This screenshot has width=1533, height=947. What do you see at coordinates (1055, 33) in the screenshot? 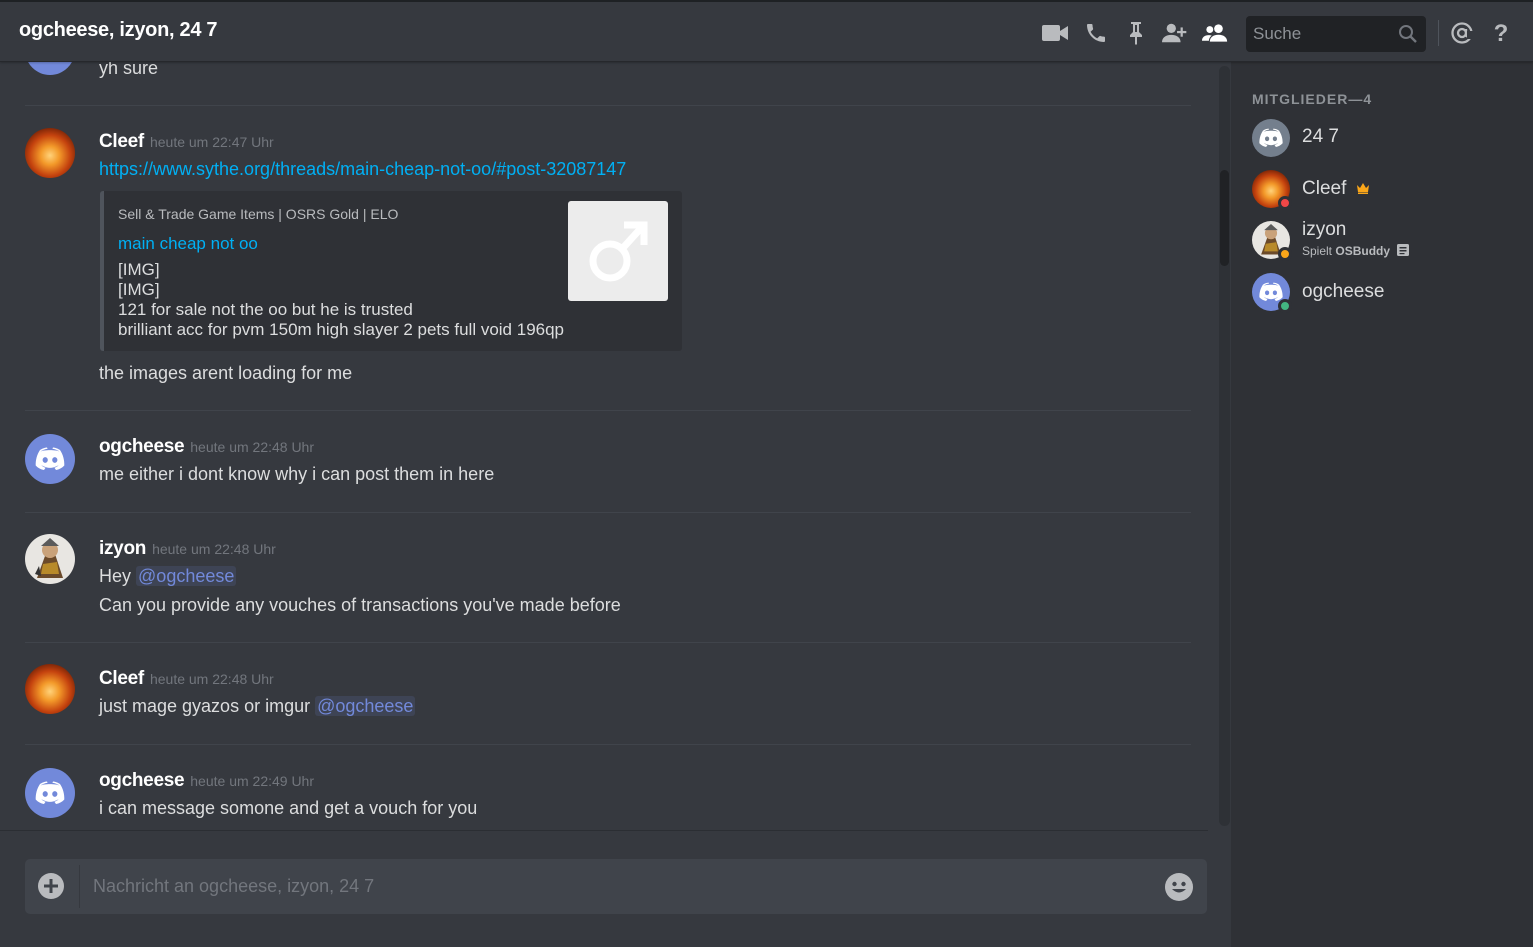
I see `video-icon` at bounding box center [1055, 33].